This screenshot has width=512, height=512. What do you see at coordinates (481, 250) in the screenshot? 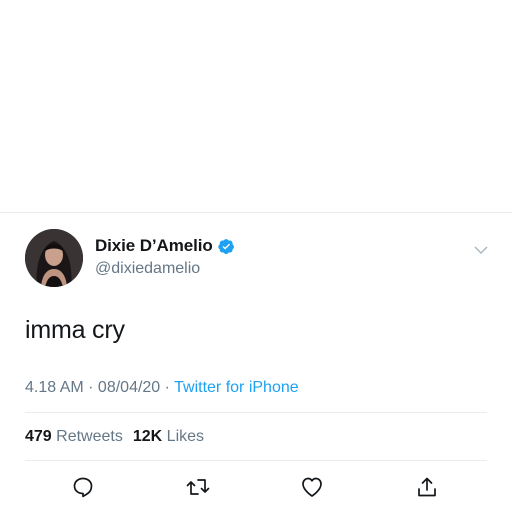
I see `chevron-down-icon` at bounding box center [481, 250].